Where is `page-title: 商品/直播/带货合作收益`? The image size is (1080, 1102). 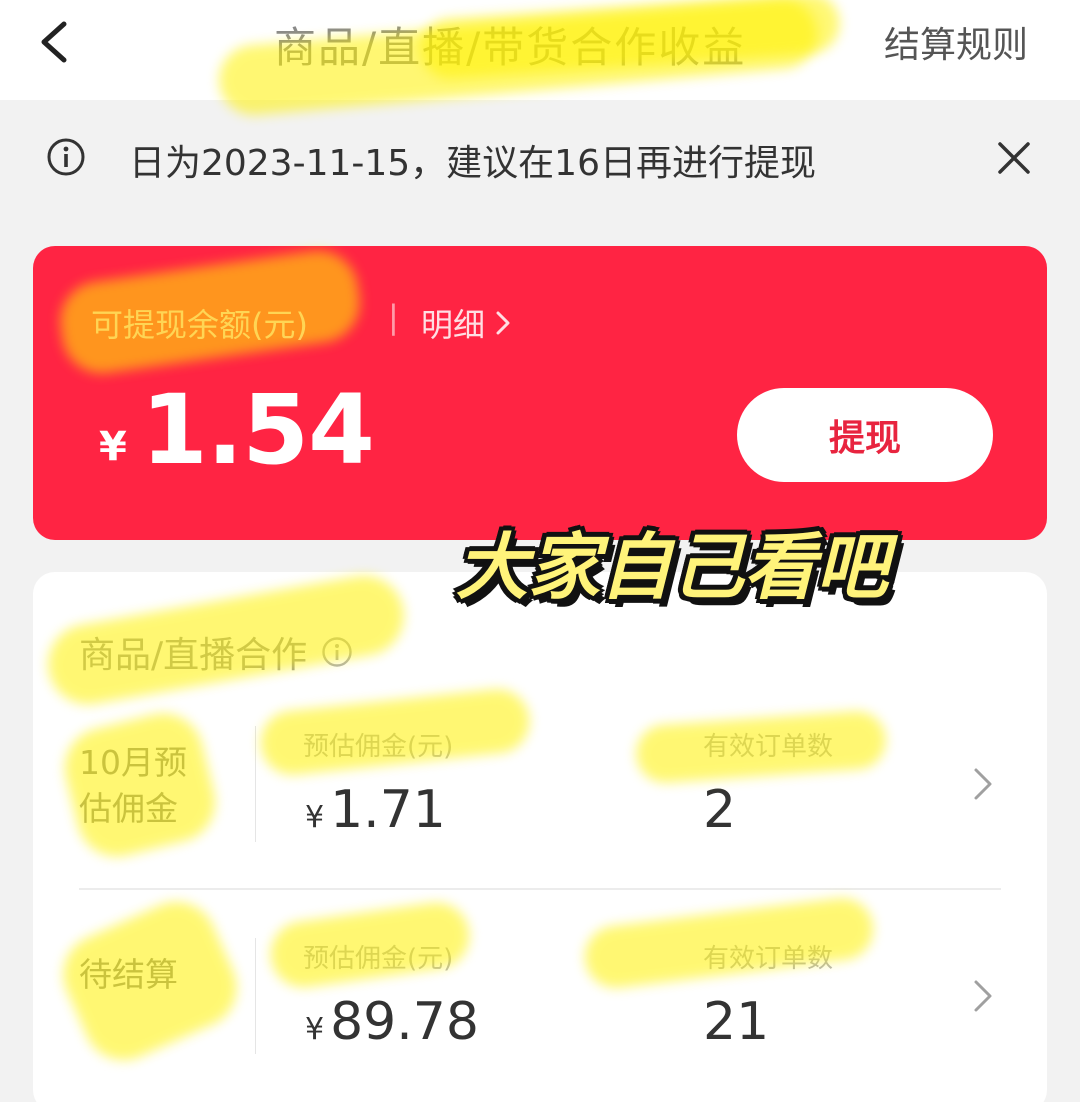 page-title: 商品/直播/带货合作收益 is located at coordinates (510, 47).